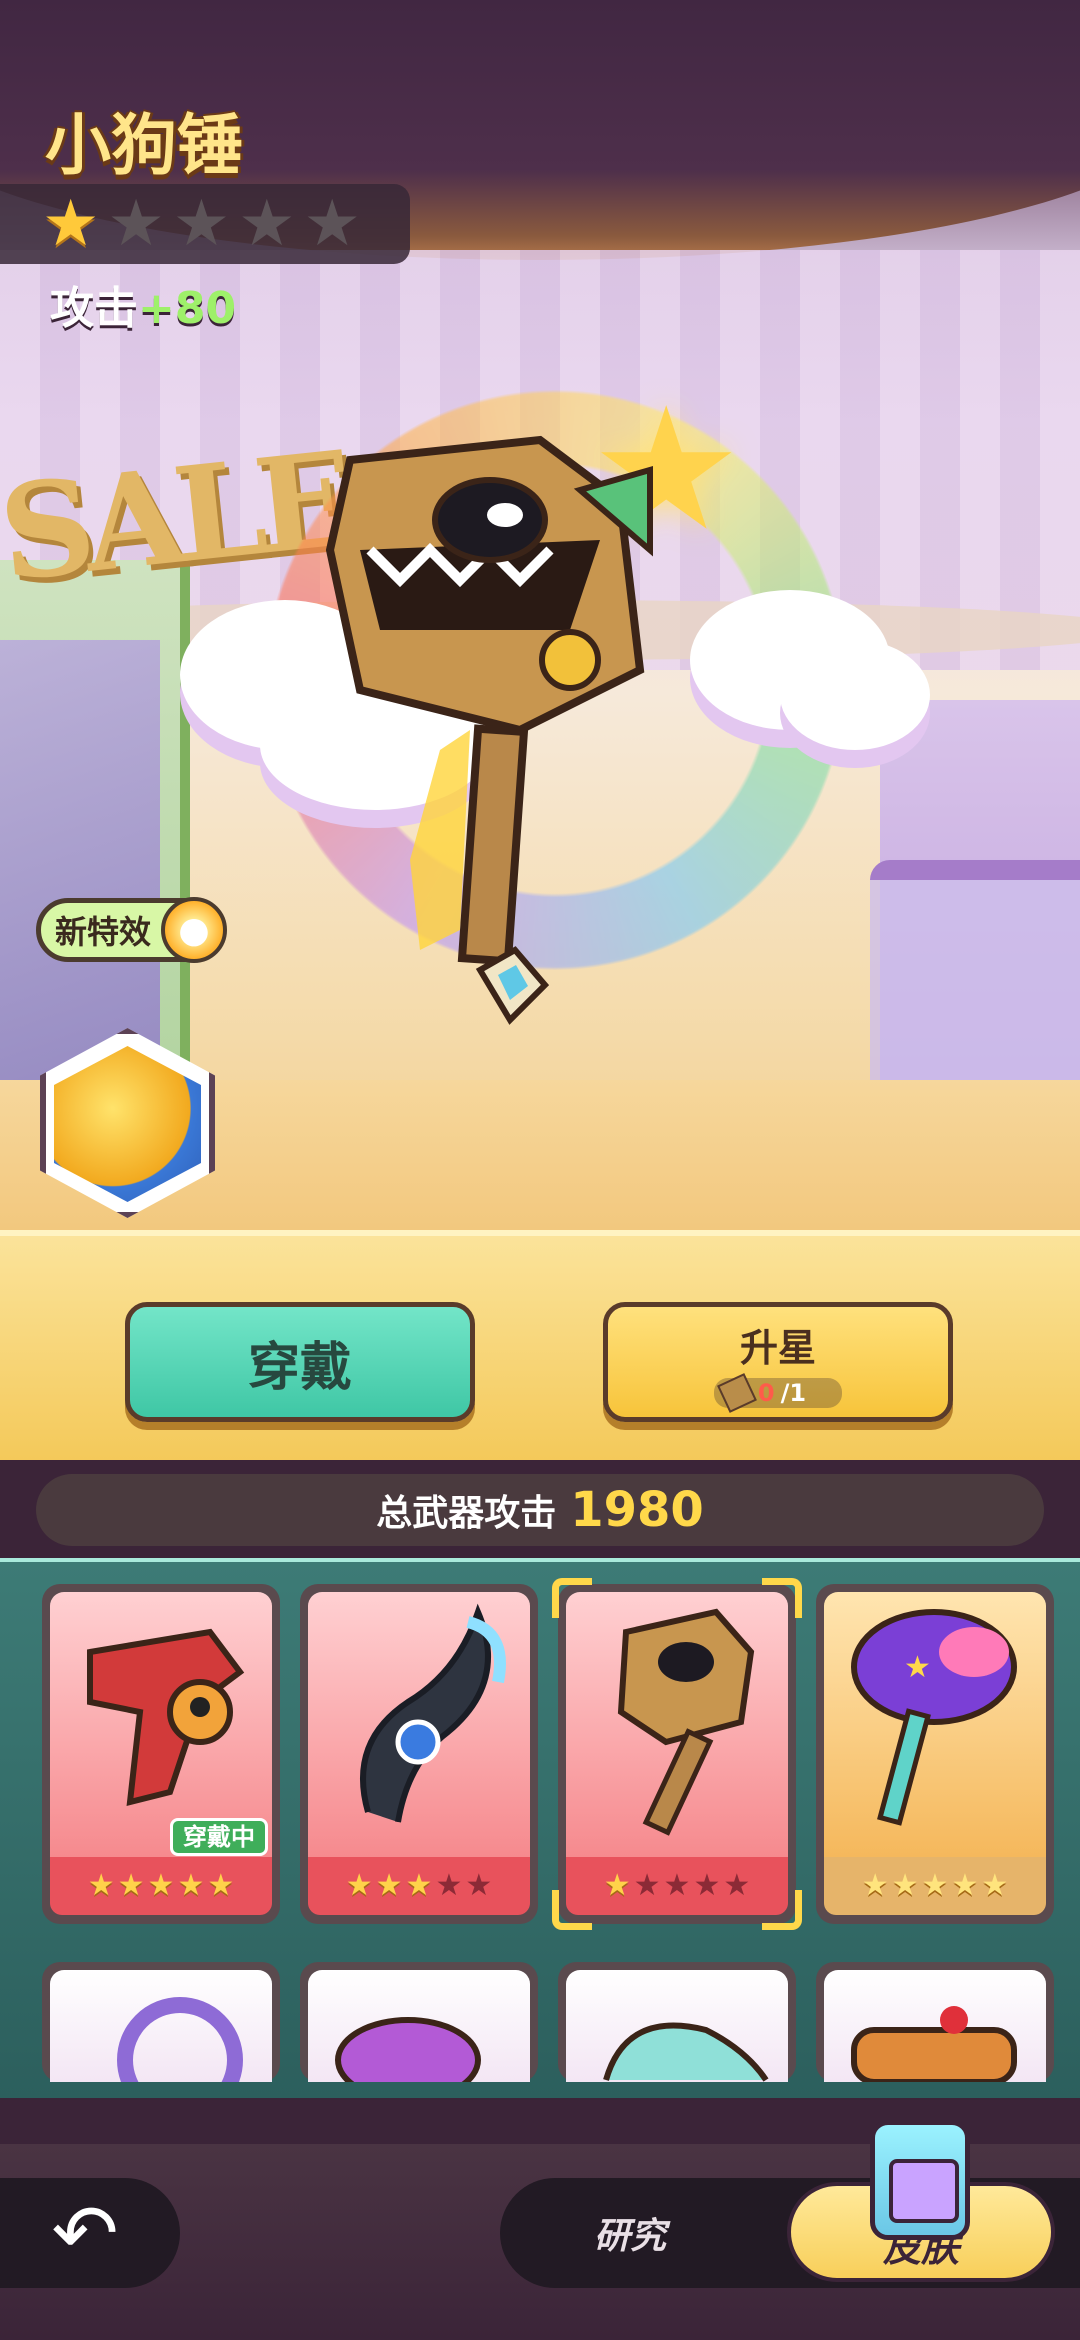  What do you see at coordinates (144, 145) in the screenshot?
I see `weapon-name: 小狗锤` at bounding box center [144, 145].